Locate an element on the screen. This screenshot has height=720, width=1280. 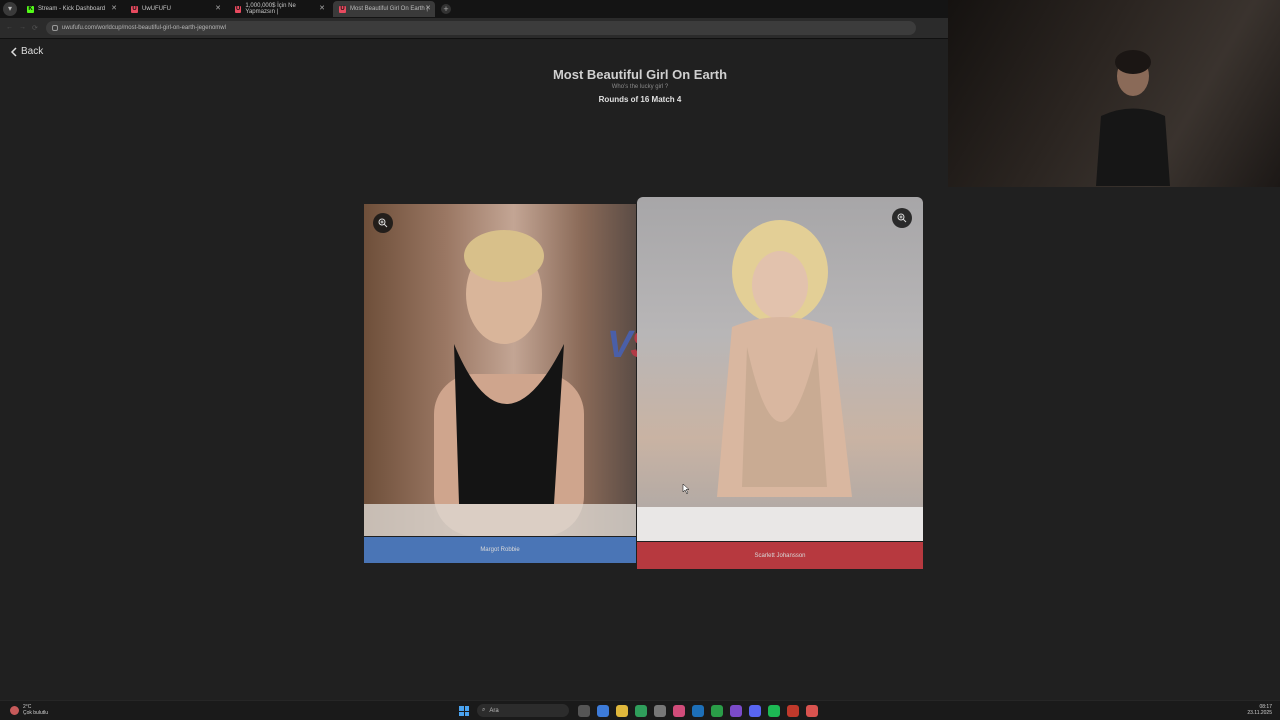
candidate-name-right: Scarlett Johansson is located at coordinates (780, 555).